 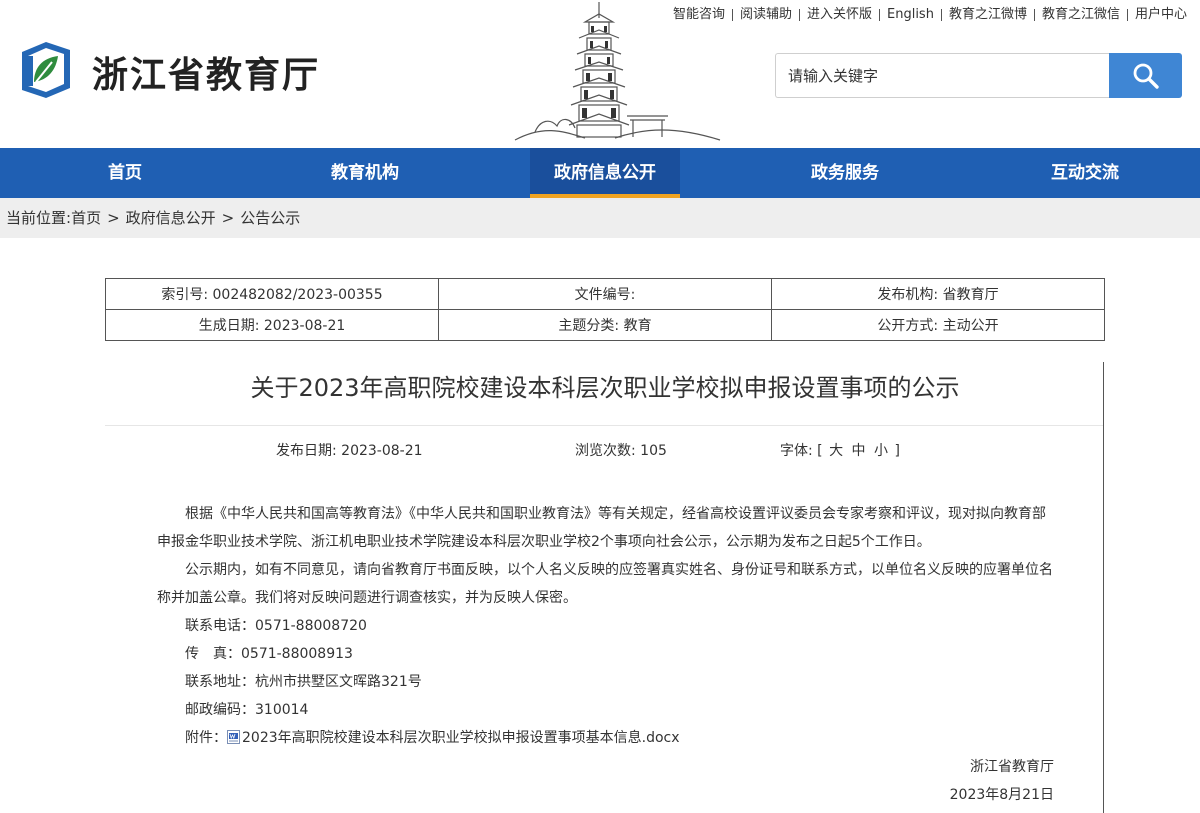 What do you see at coordinates (938, 325) in the screenshot?
I see `meta-open-mode: 公开方式: 主动公开` at bounding box center [938, 325].